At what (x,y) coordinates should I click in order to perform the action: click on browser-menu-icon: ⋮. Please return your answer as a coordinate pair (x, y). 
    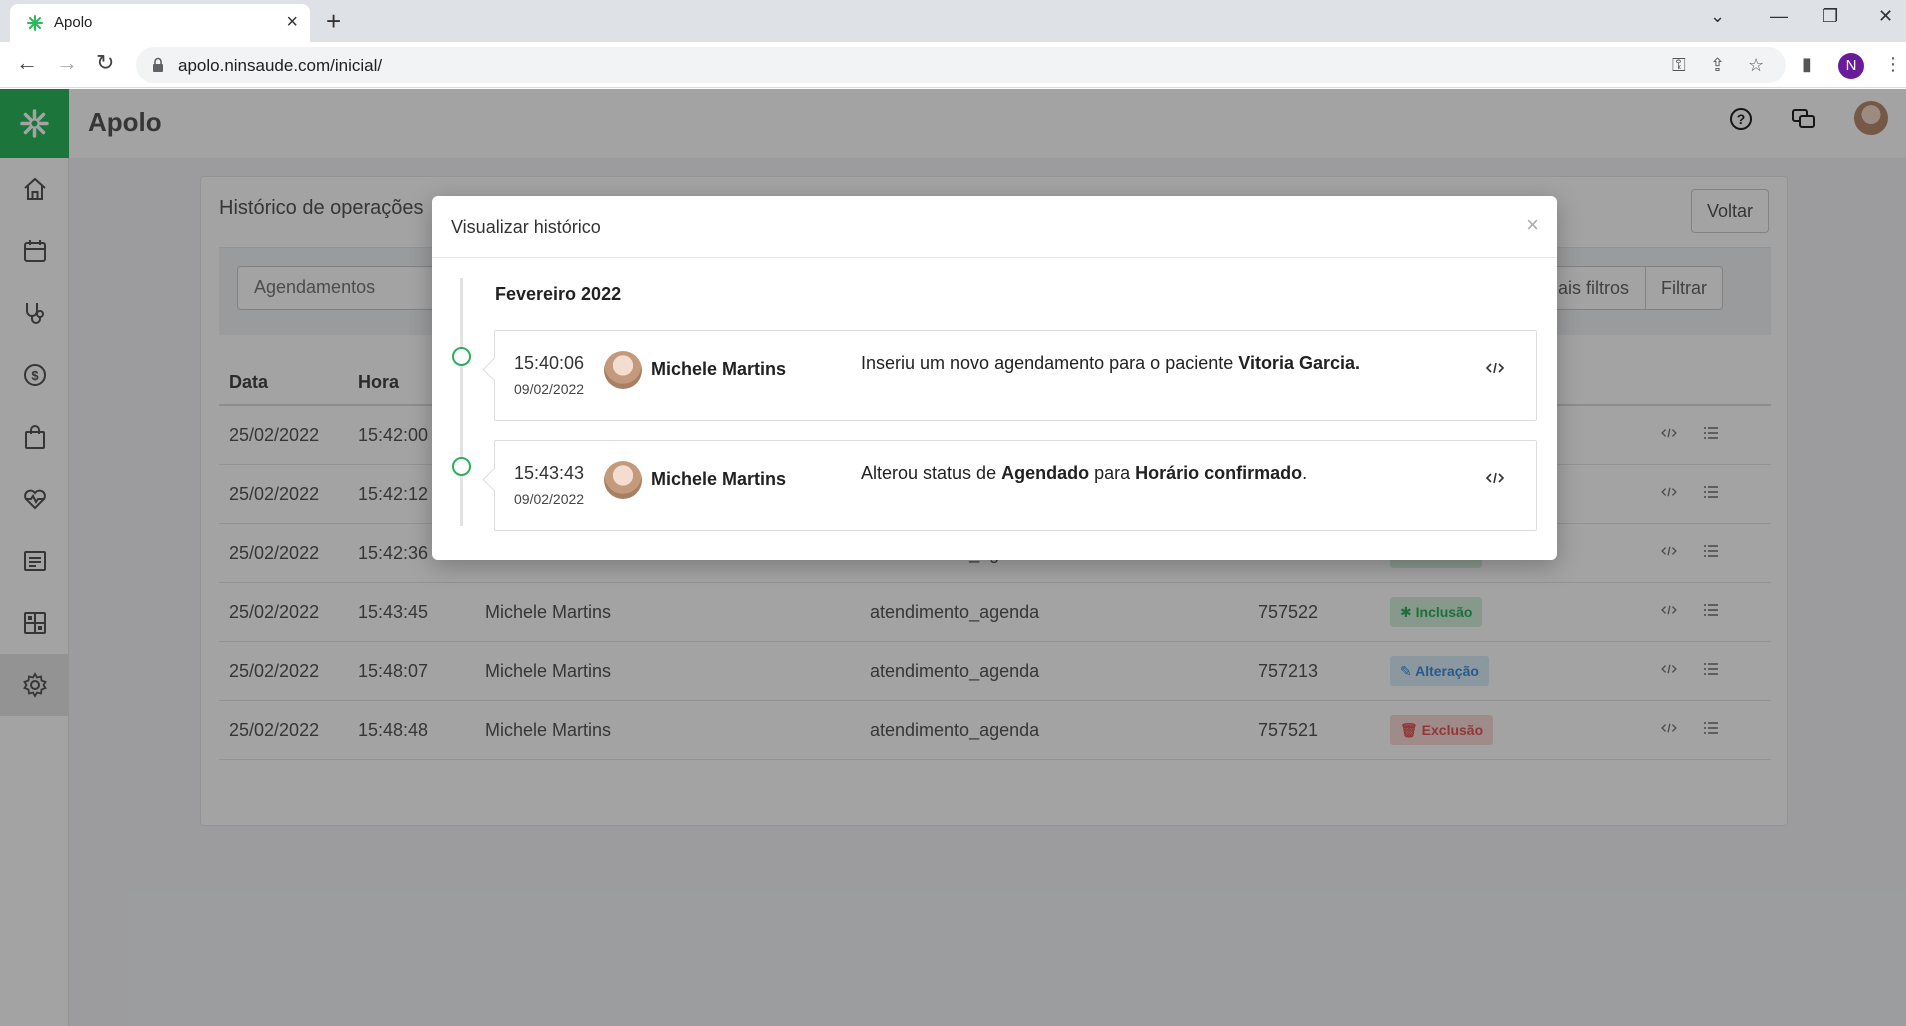
    Looking at the image, I should click on (1893, 64).